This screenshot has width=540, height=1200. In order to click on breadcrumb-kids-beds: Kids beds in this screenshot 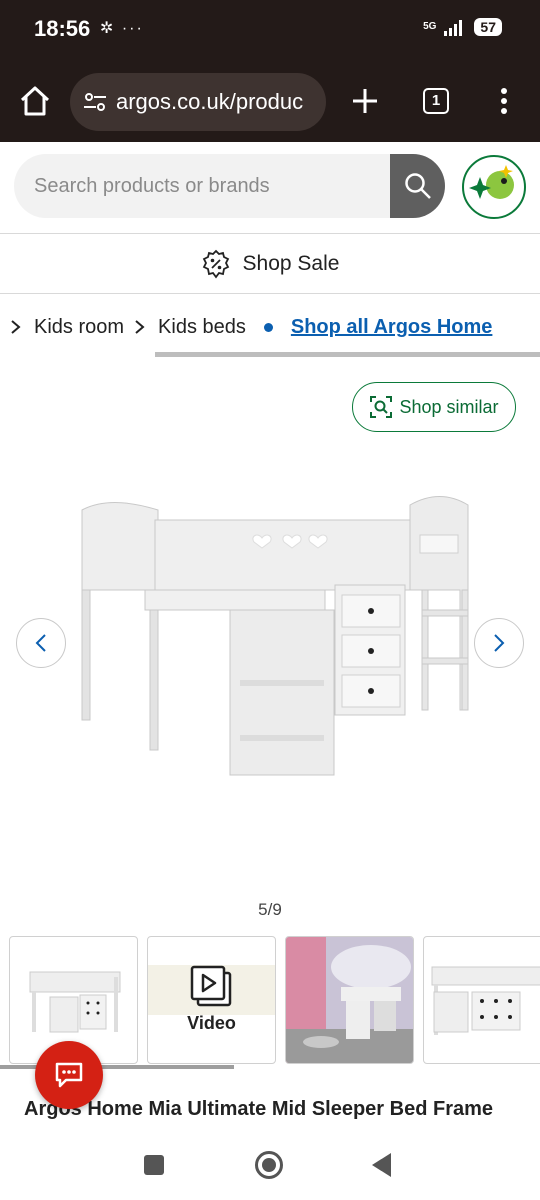, I will do `click(185, 327)`.